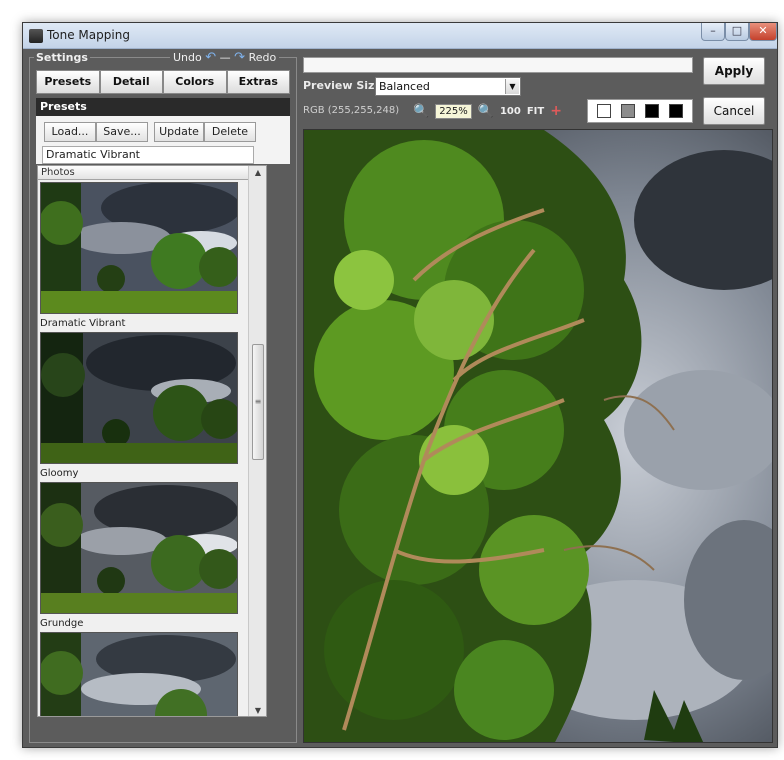 This screenshot has width=784, height=760. What do you see at coordinates (453, 111) in the screenshot?
I see `zoom-level: 225%` at bounding box center [453, 111].